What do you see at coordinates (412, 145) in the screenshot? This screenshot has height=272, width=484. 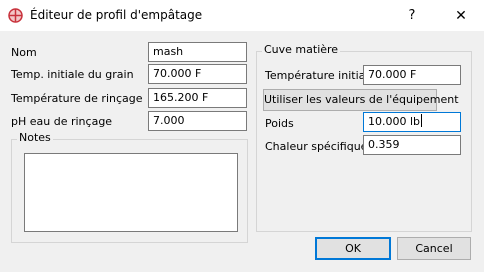 I see `tun-specific-heat-field: 0.359` at bounding box center [412, 145].